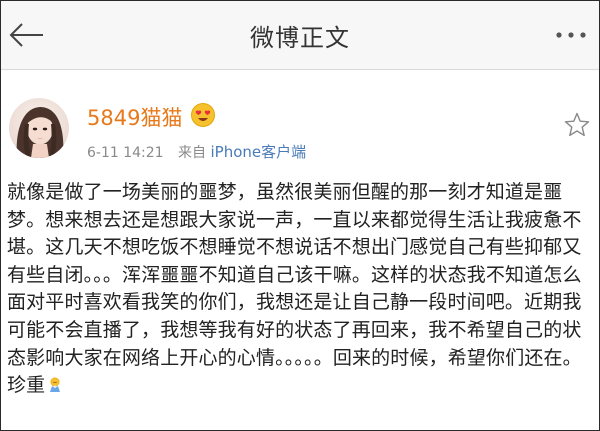 Image resolution: width=600 pixels, height=431 pixels. I want to click on source-prefix: 来自, so click(192, 153).